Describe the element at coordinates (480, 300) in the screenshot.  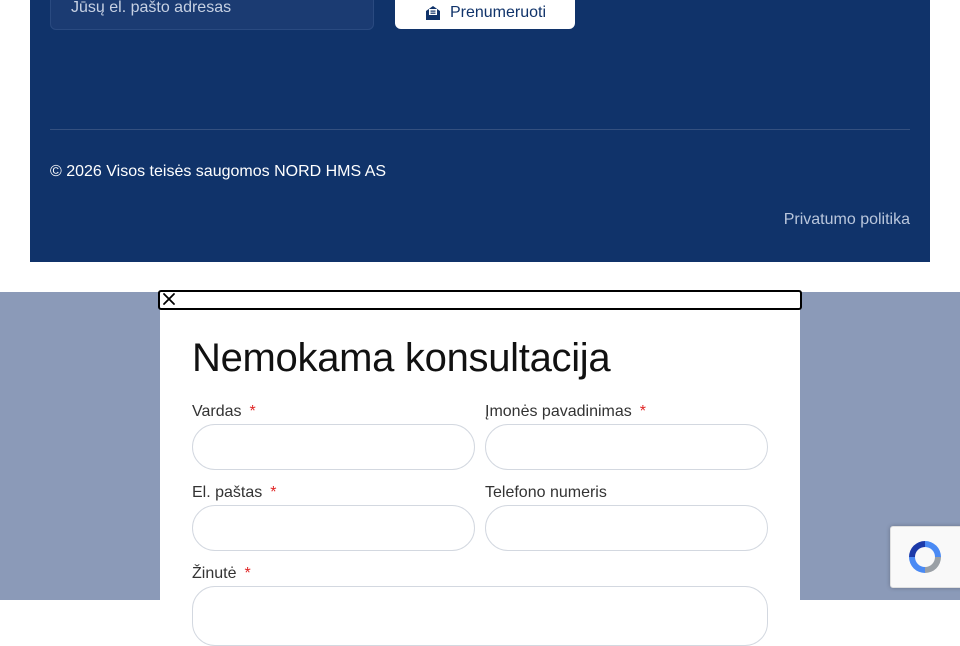
I see `modal-close-button` at that location.